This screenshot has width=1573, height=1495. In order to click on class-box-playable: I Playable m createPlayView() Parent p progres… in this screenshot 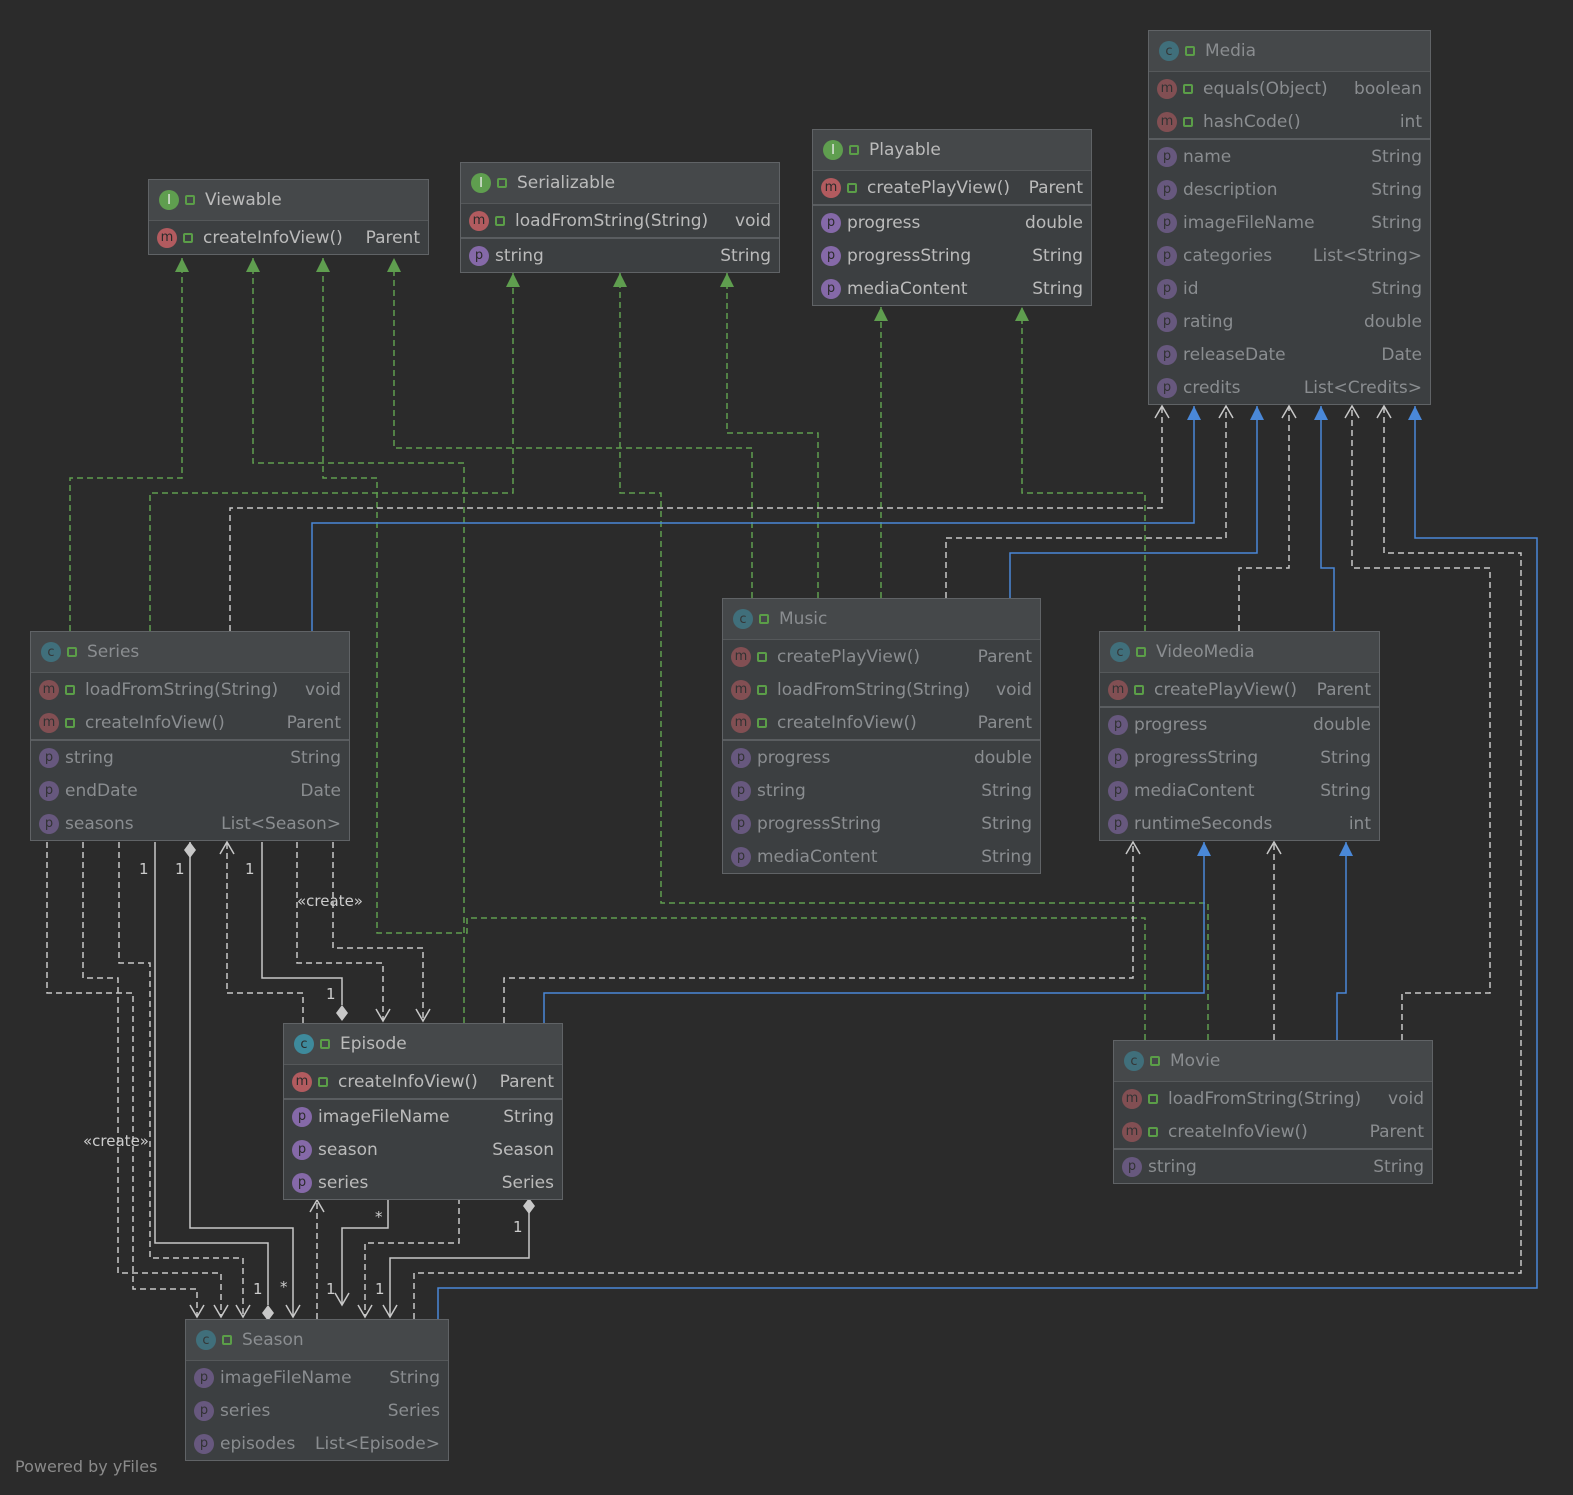, I will do `click(952, 217)`.